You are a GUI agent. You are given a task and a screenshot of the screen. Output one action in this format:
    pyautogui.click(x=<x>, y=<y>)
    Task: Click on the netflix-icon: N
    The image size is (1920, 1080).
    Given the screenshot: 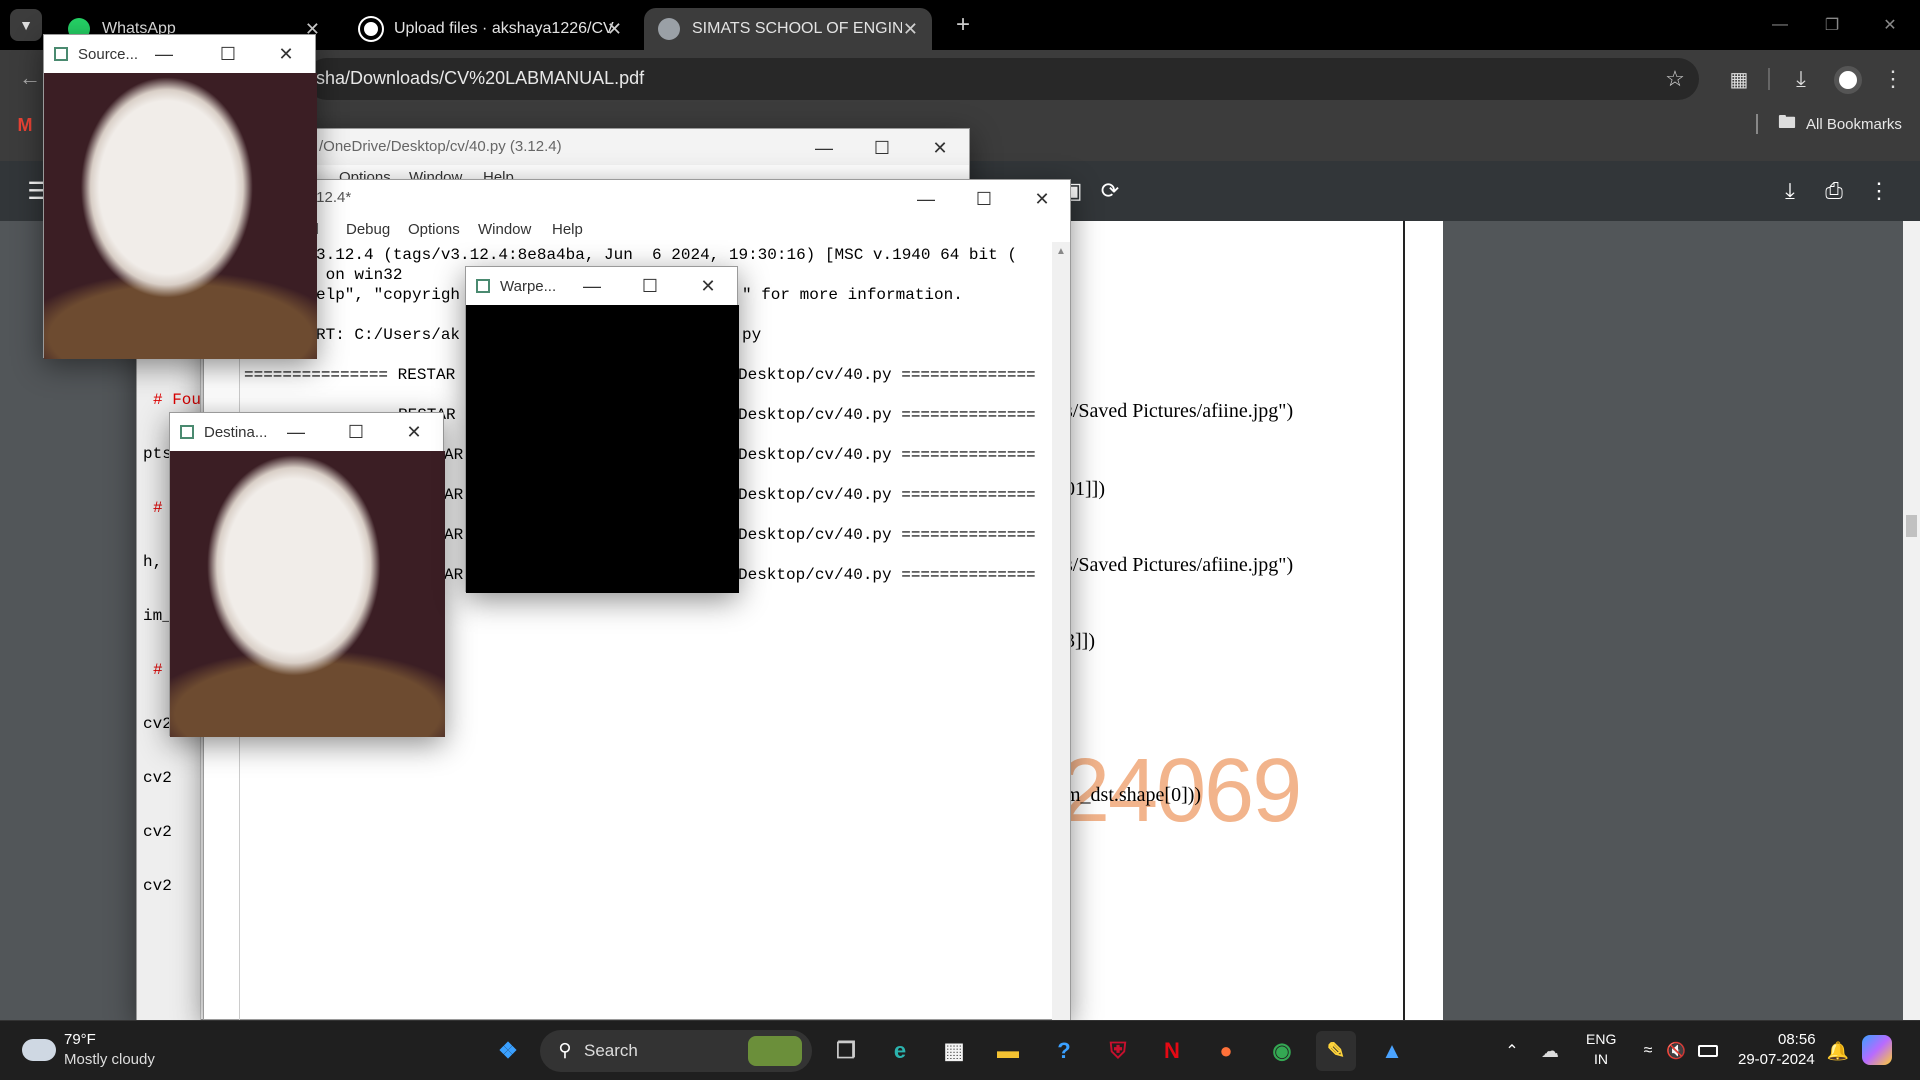 What is the action you would take?
    pyautogui.click(x=1172, y=1051)
    